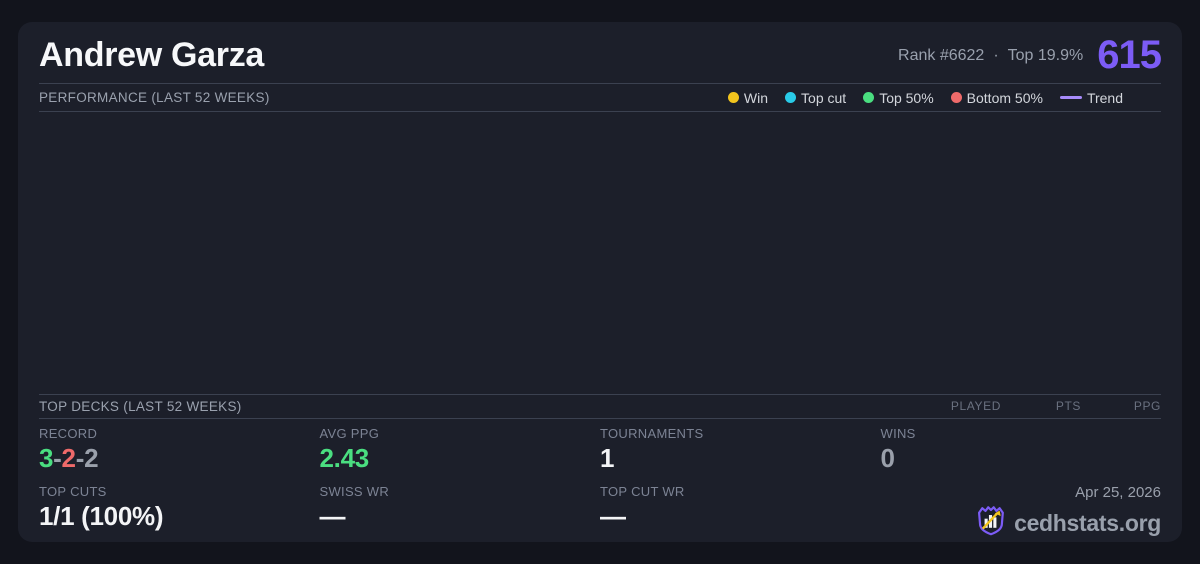 The width and height of the screenshot is (1200, 564). I want to click on stat-label: AVG PPG, so click(349, 433).